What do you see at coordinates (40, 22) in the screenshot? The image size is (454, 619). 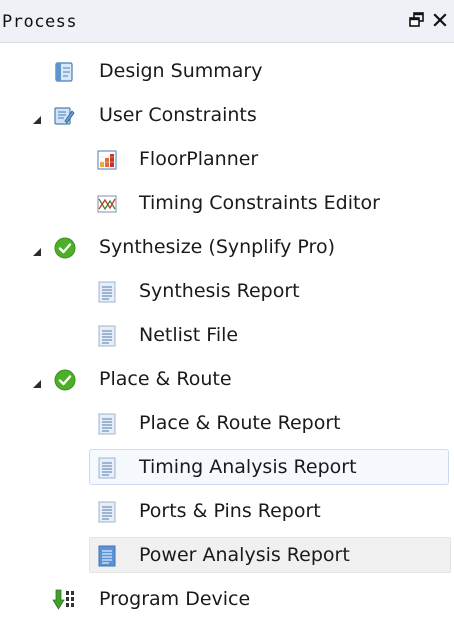 I see `panel-title: Process` at bounding box center [40, 22].